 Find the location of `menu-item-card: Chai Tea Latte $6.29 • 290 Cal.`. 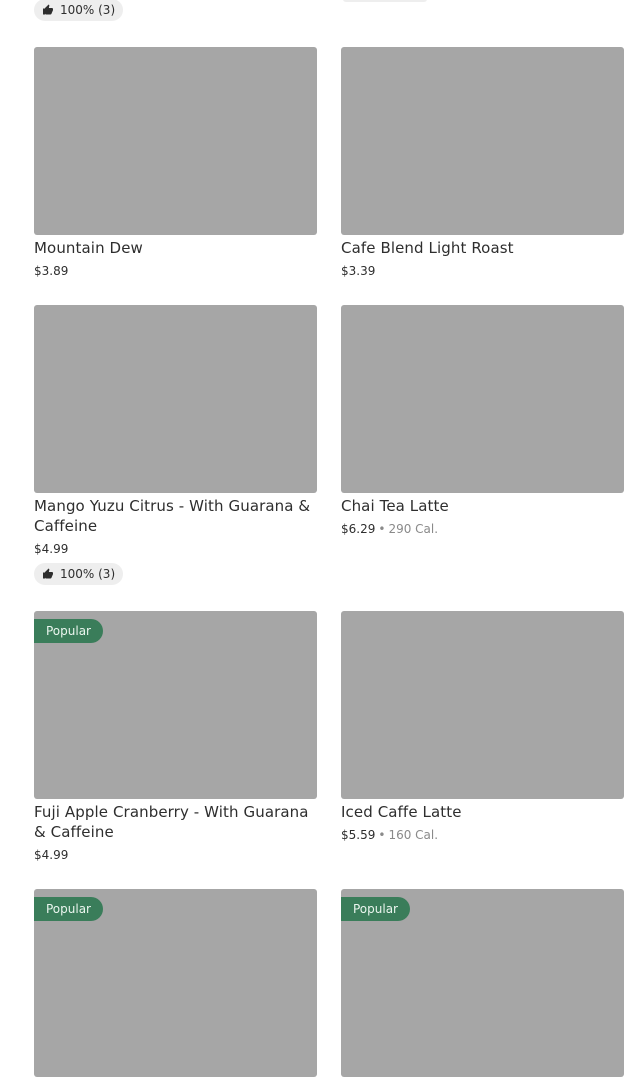

menu-item-card: Chai Tea Latte $6.29 • 290 Cal. is located at coordinates (482, 425).